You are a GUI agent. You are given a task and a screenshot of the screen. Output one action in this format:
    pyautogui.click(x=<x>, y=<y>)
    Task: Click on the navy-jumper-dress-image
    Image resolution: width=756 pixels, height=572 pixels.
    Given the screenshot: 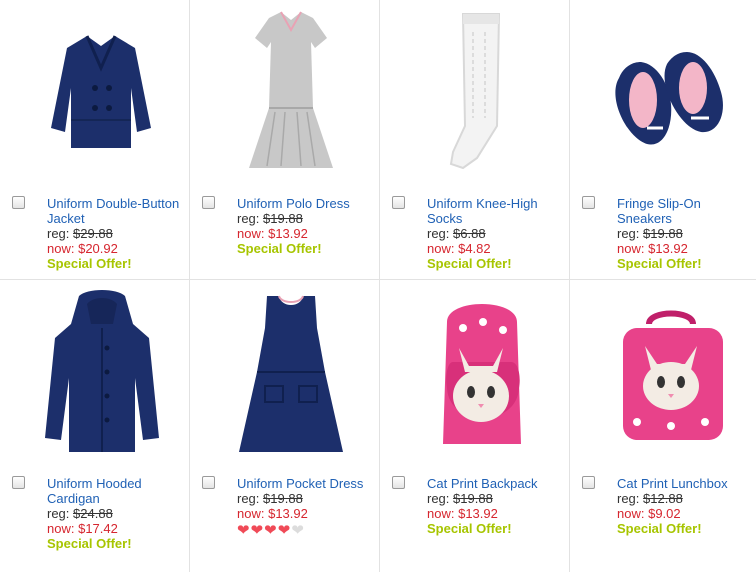 What is the action you would take?
    pyautogui.click(x=291, y=373)
    